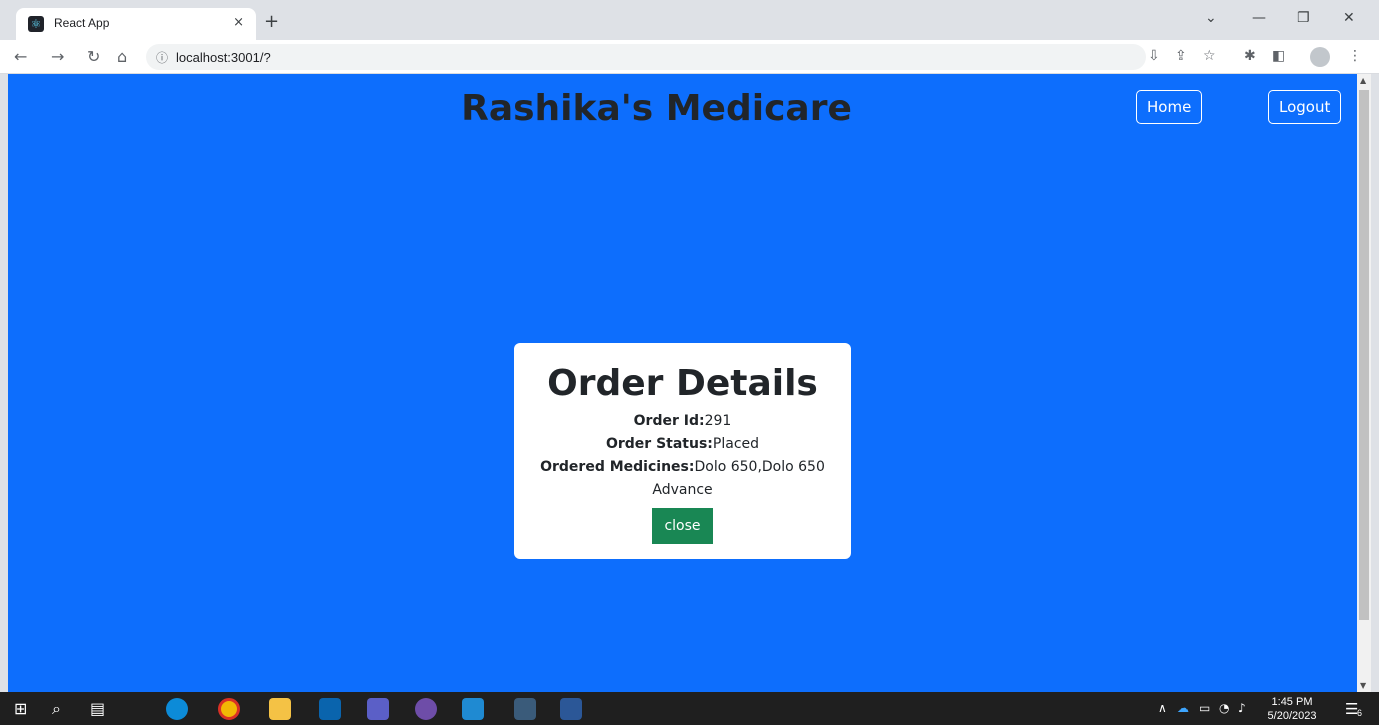  What do you see at coordinates (669, 421) in the screenshot?
I see `order-id-label: Order Id:` at bounding box center [669, 421].